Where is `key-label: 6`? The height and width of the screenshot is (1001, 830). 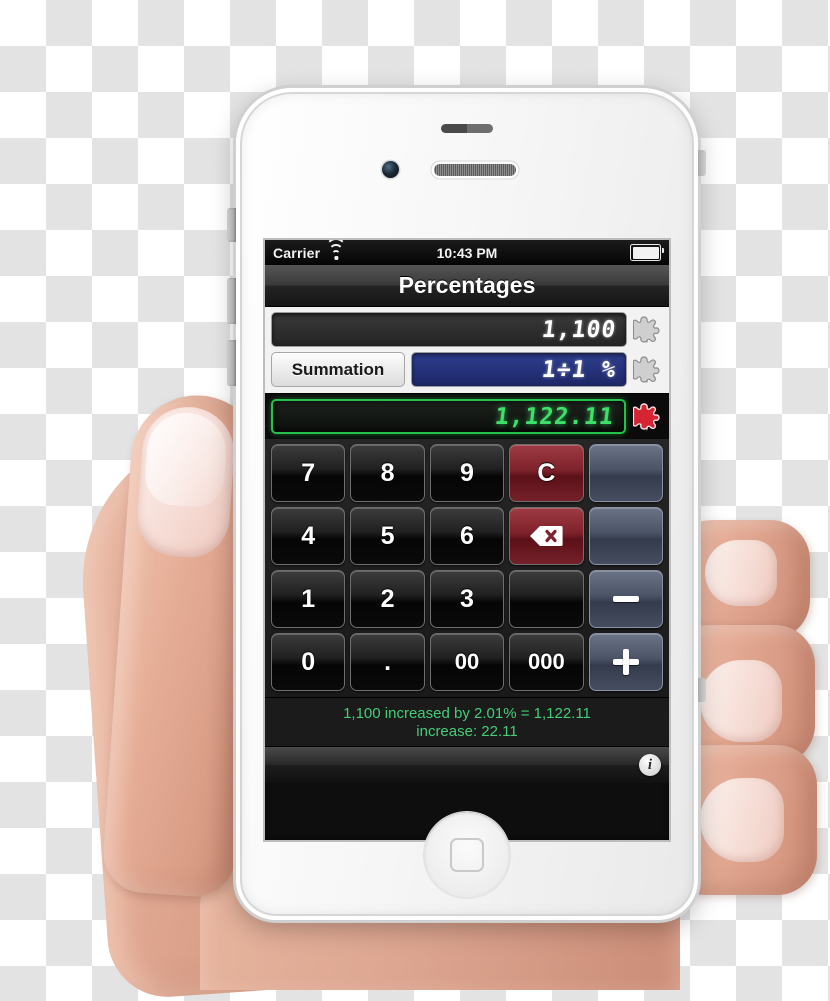
key-label: 6 is located at coordinates (467, 535).